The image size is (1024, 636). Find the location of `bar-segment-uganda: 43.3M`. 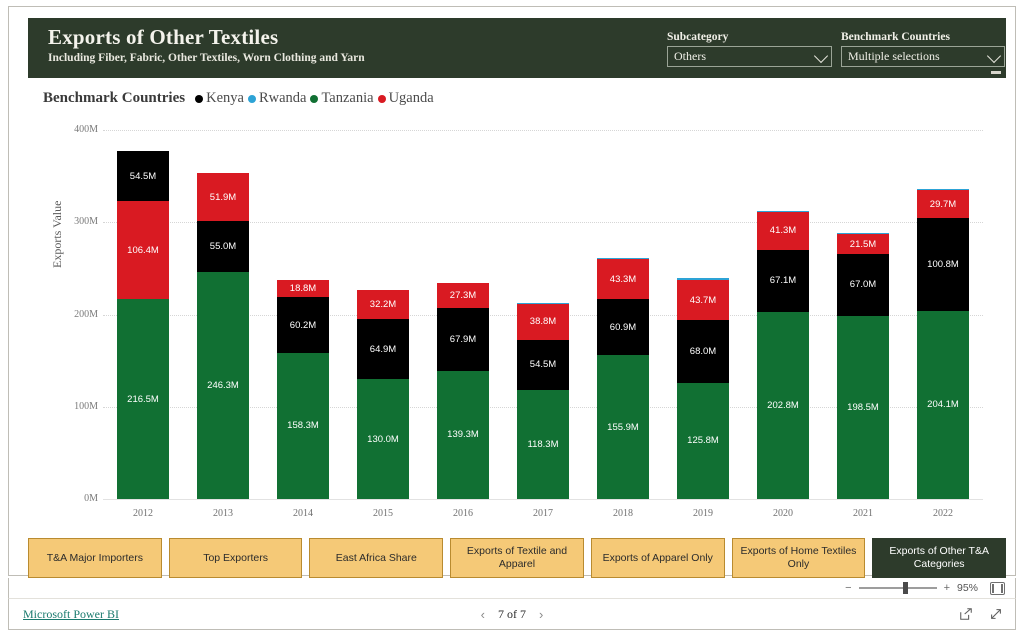

bar-segment-uganda: 43.3M is located at coordinates (623, 279).